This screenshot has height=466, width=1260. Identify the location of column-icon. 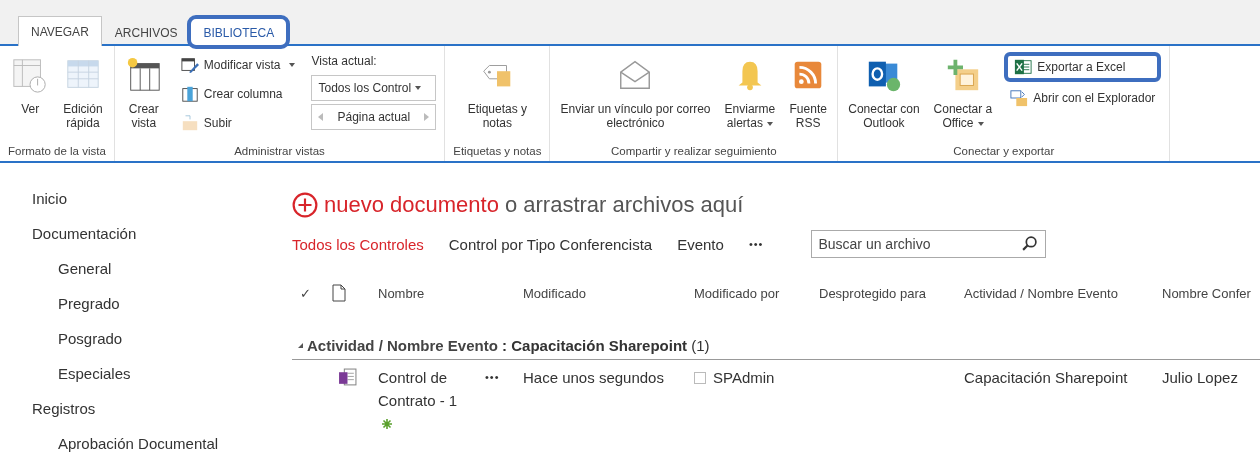
(189, 94).